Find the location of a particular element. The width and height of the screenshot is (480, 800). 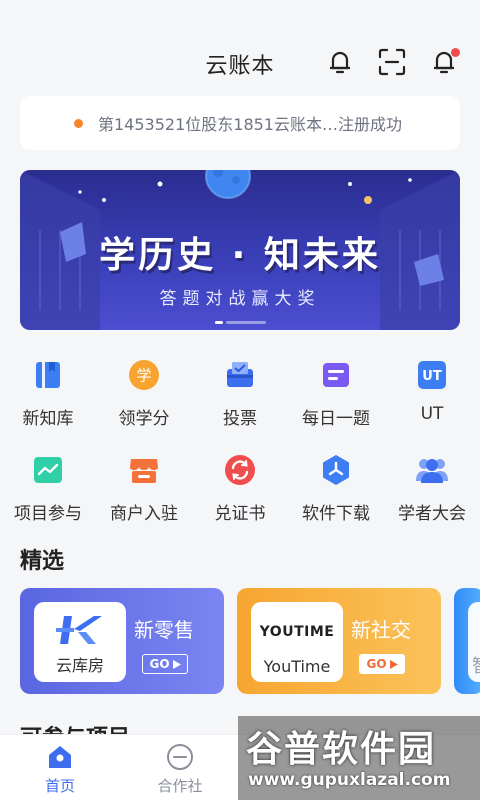

ut-glyph: UT is located at coordinates (432, 376).